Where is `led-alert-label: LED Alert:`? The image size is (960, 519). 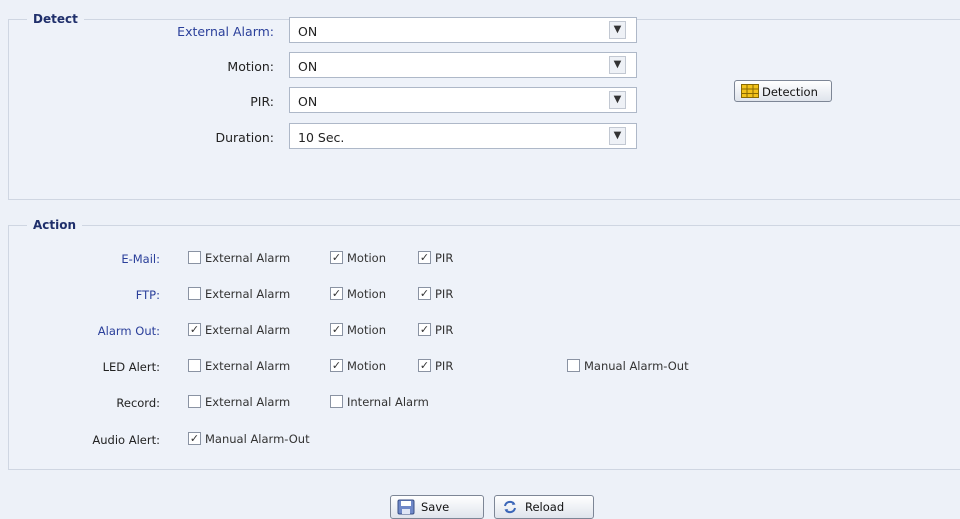
led-alert-label: LED Alert: is located at coordinates (131, 367).